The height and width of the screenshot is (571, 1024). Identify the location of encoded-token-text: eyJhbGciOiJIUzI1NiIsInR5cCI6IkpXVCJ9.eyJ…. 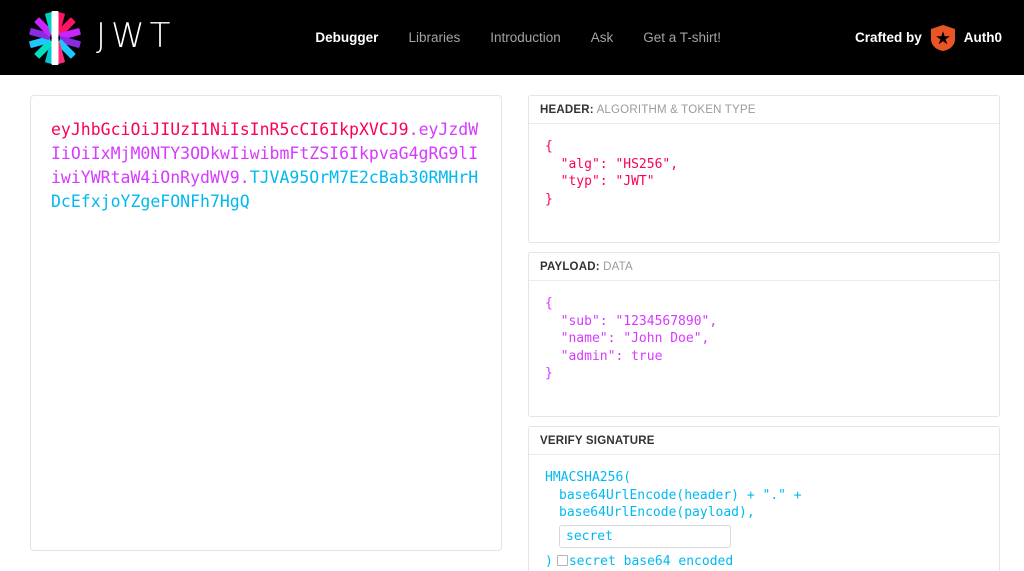
(266, 166).